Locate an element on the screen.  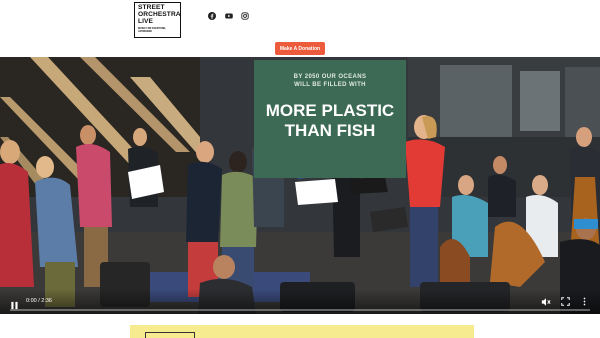
banner-line-1: BY 2050 OUR OCEANS is located at coordinates (330, 77).